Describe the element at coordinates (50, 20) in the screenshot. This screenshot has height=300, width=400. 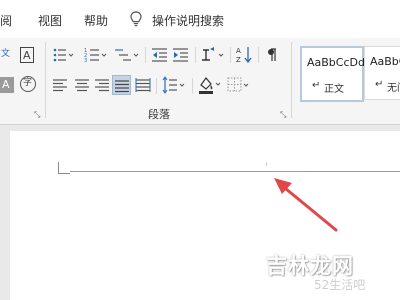
I see `menu-view: 视图` at that location.